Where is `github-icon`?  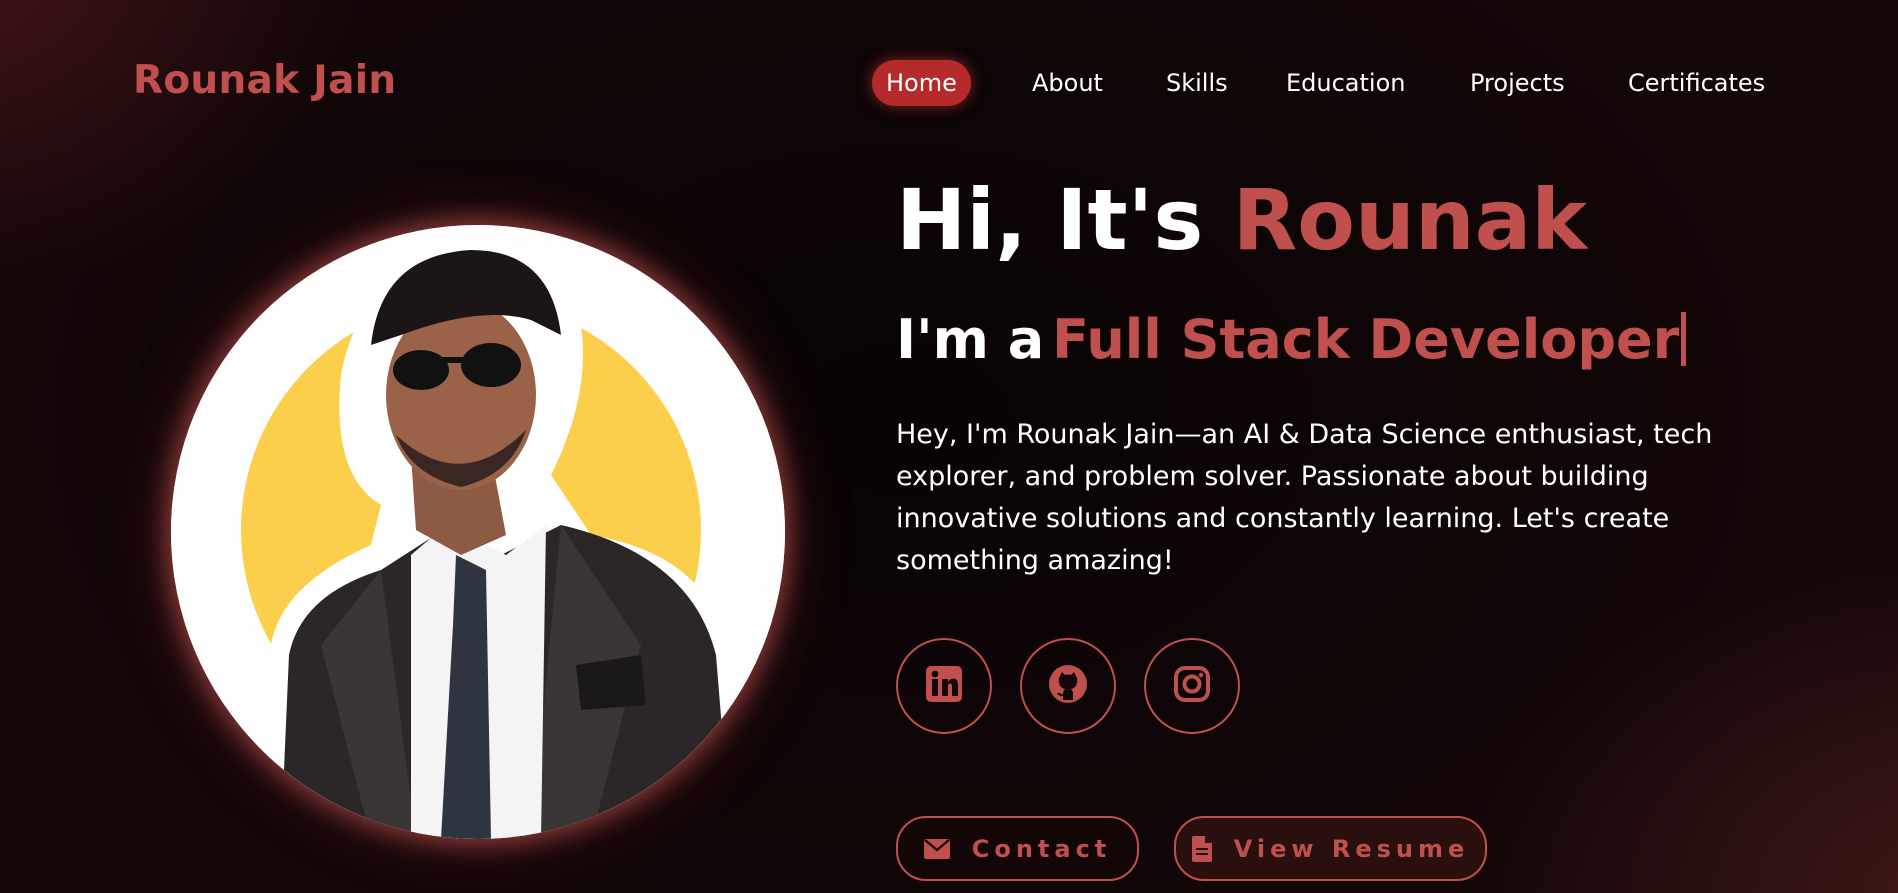
github-icon is located at coordinates (1068, 686).